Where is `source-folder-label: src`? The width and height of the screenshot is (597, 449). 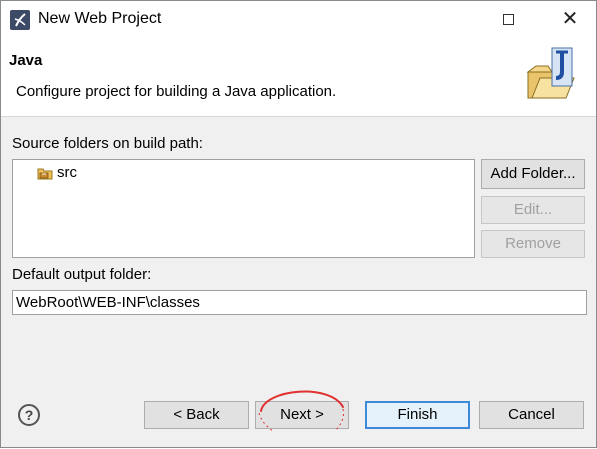 source-folder-label: src is located at coordinates (67, 172).